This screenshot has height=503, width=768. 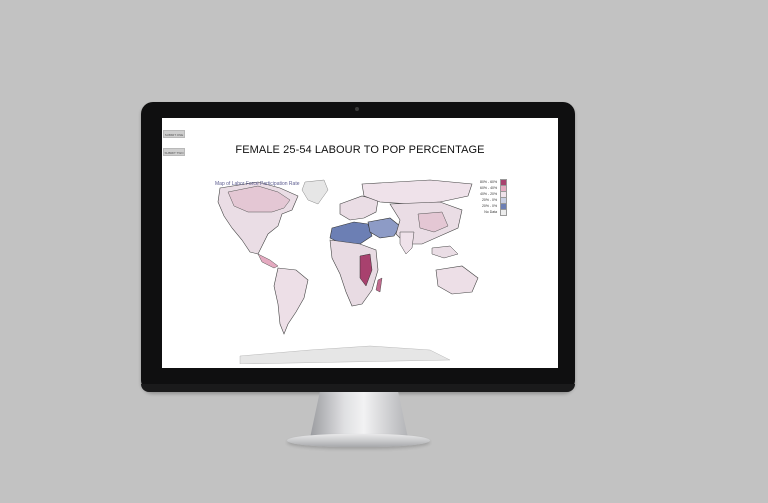 What do you see at coordinates (445, 252) in the screenshot?
I see `se-asia` at bounding box center [445, 252].